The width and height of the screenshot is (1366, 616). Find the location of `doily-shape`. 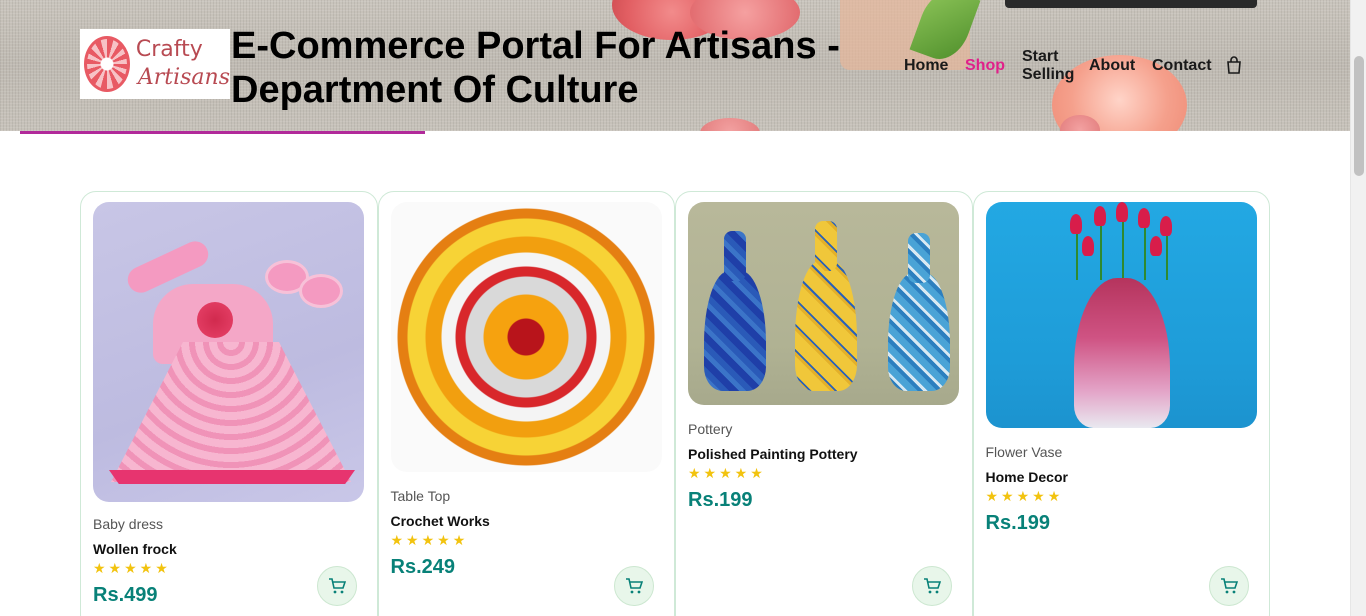

doily-shape is located at coordinates (526, 337).